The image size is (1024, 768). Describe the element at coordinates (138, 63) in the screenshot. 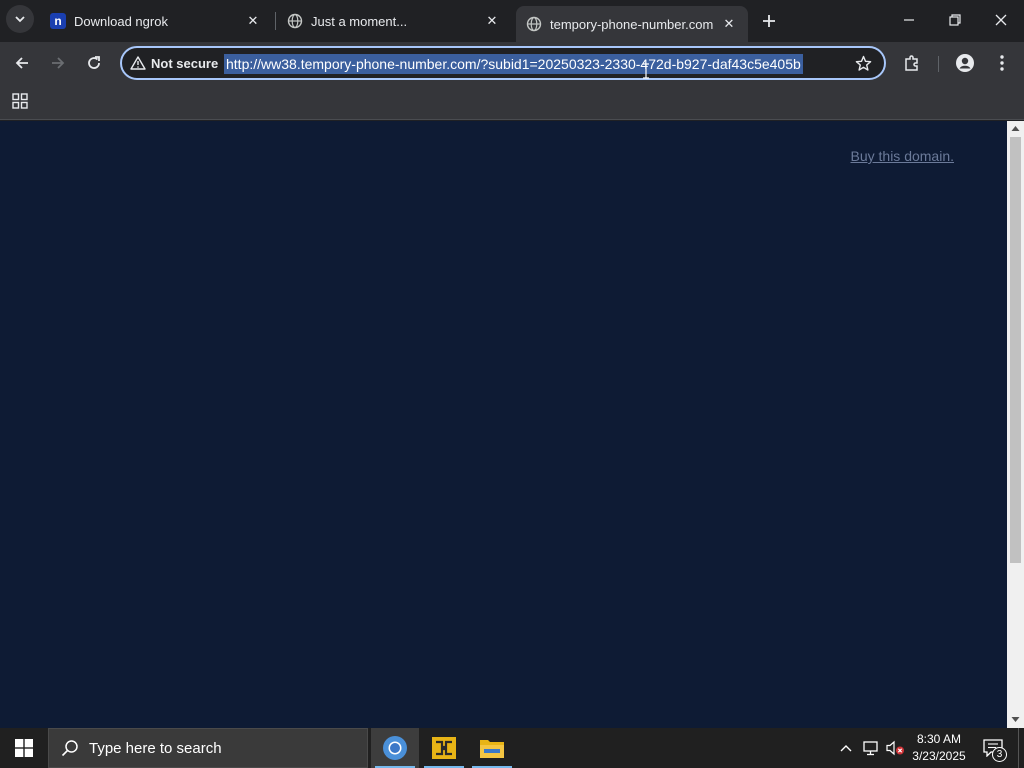

I see `warning-icon` at that location.